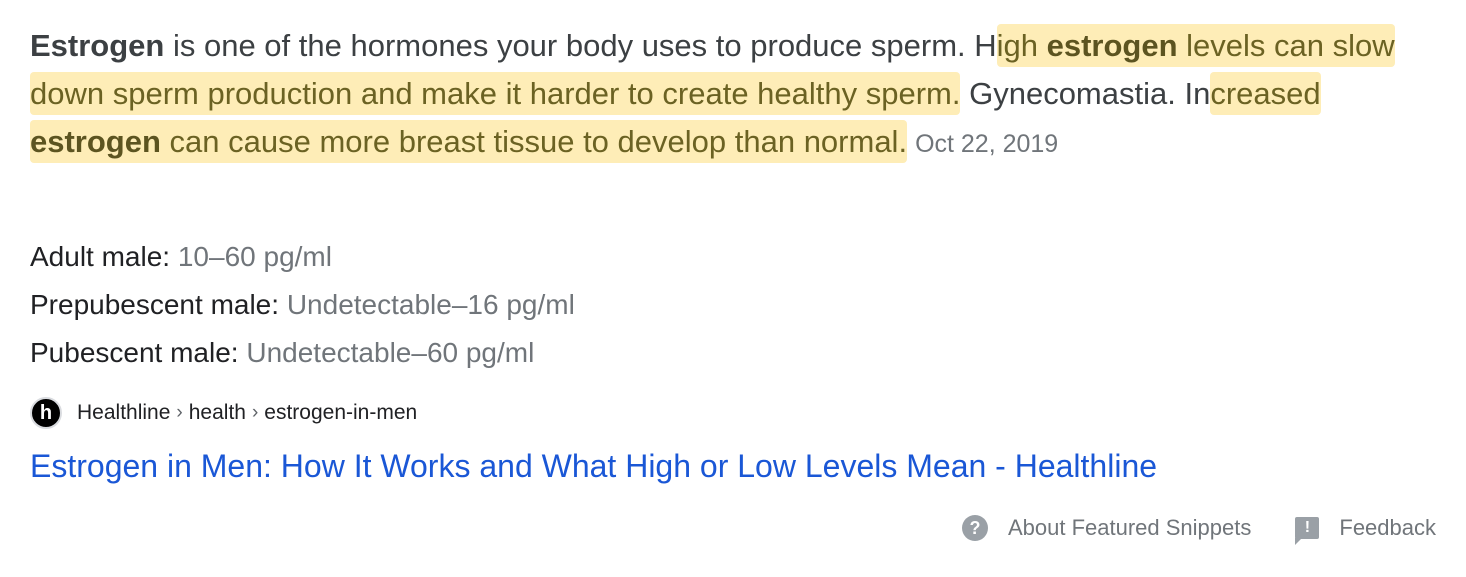 This screenshot has width=1466, height=577. What do you see at coordinates (1129, 527) in the screenshot?
I see `about-featured-snippets-label: About Featured Snippets` at bounding box center [1129, 527].